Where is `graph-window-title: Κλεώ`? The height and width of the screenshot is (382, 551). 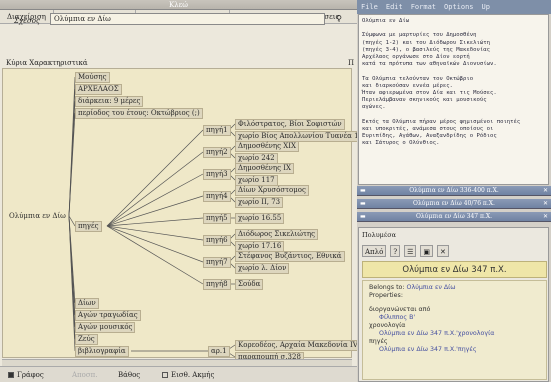 graph-window-title: Κλεώ is located at coordinates (178, 5).